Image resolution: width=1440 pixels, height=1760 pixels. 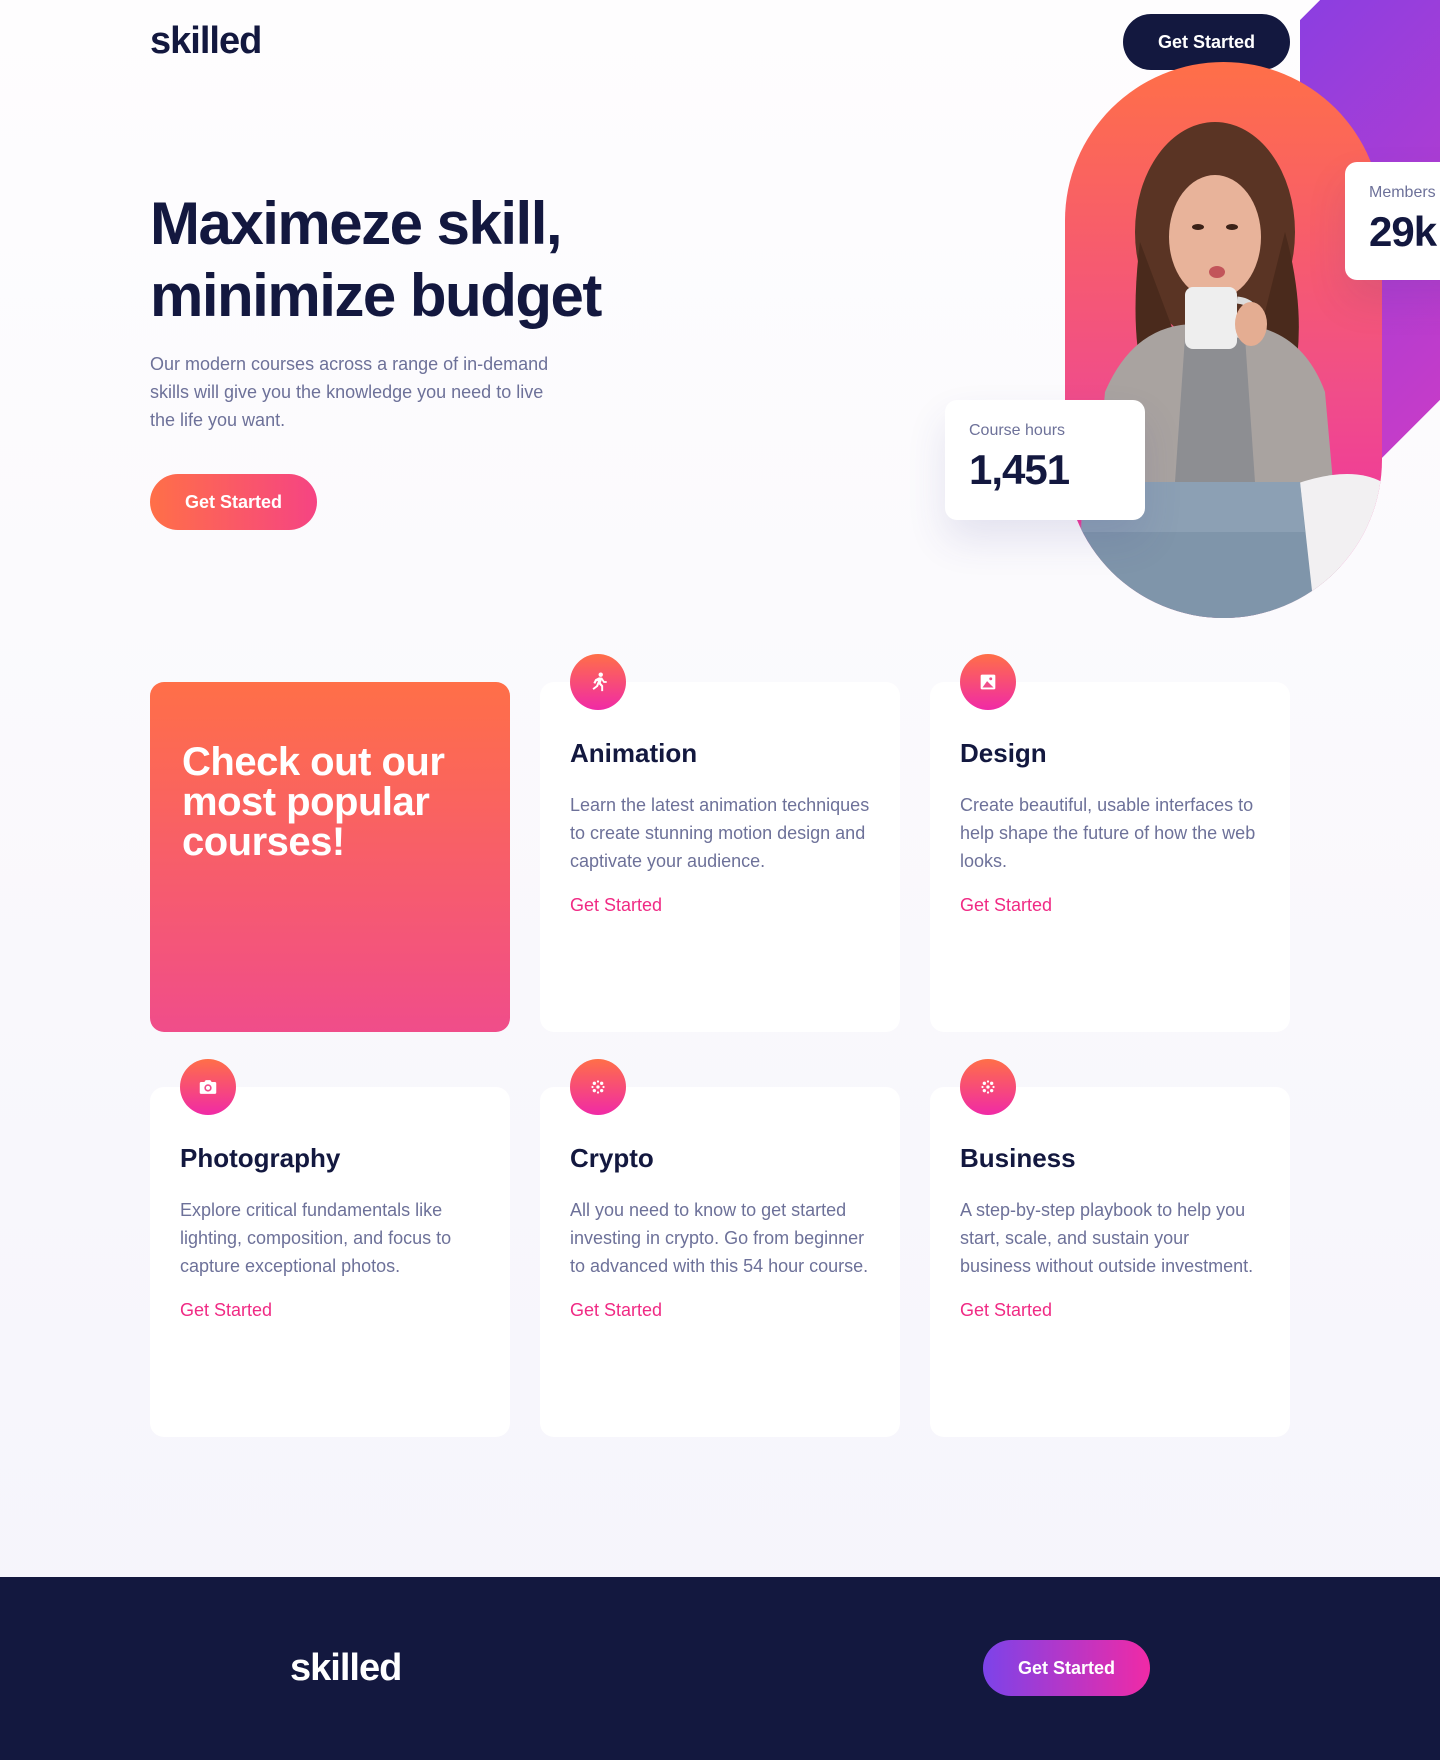 What do you see at coordinates (1403, 231) in the screenshot?
I see `members-stat-value: 29k` at bounding box center [1403, 231].